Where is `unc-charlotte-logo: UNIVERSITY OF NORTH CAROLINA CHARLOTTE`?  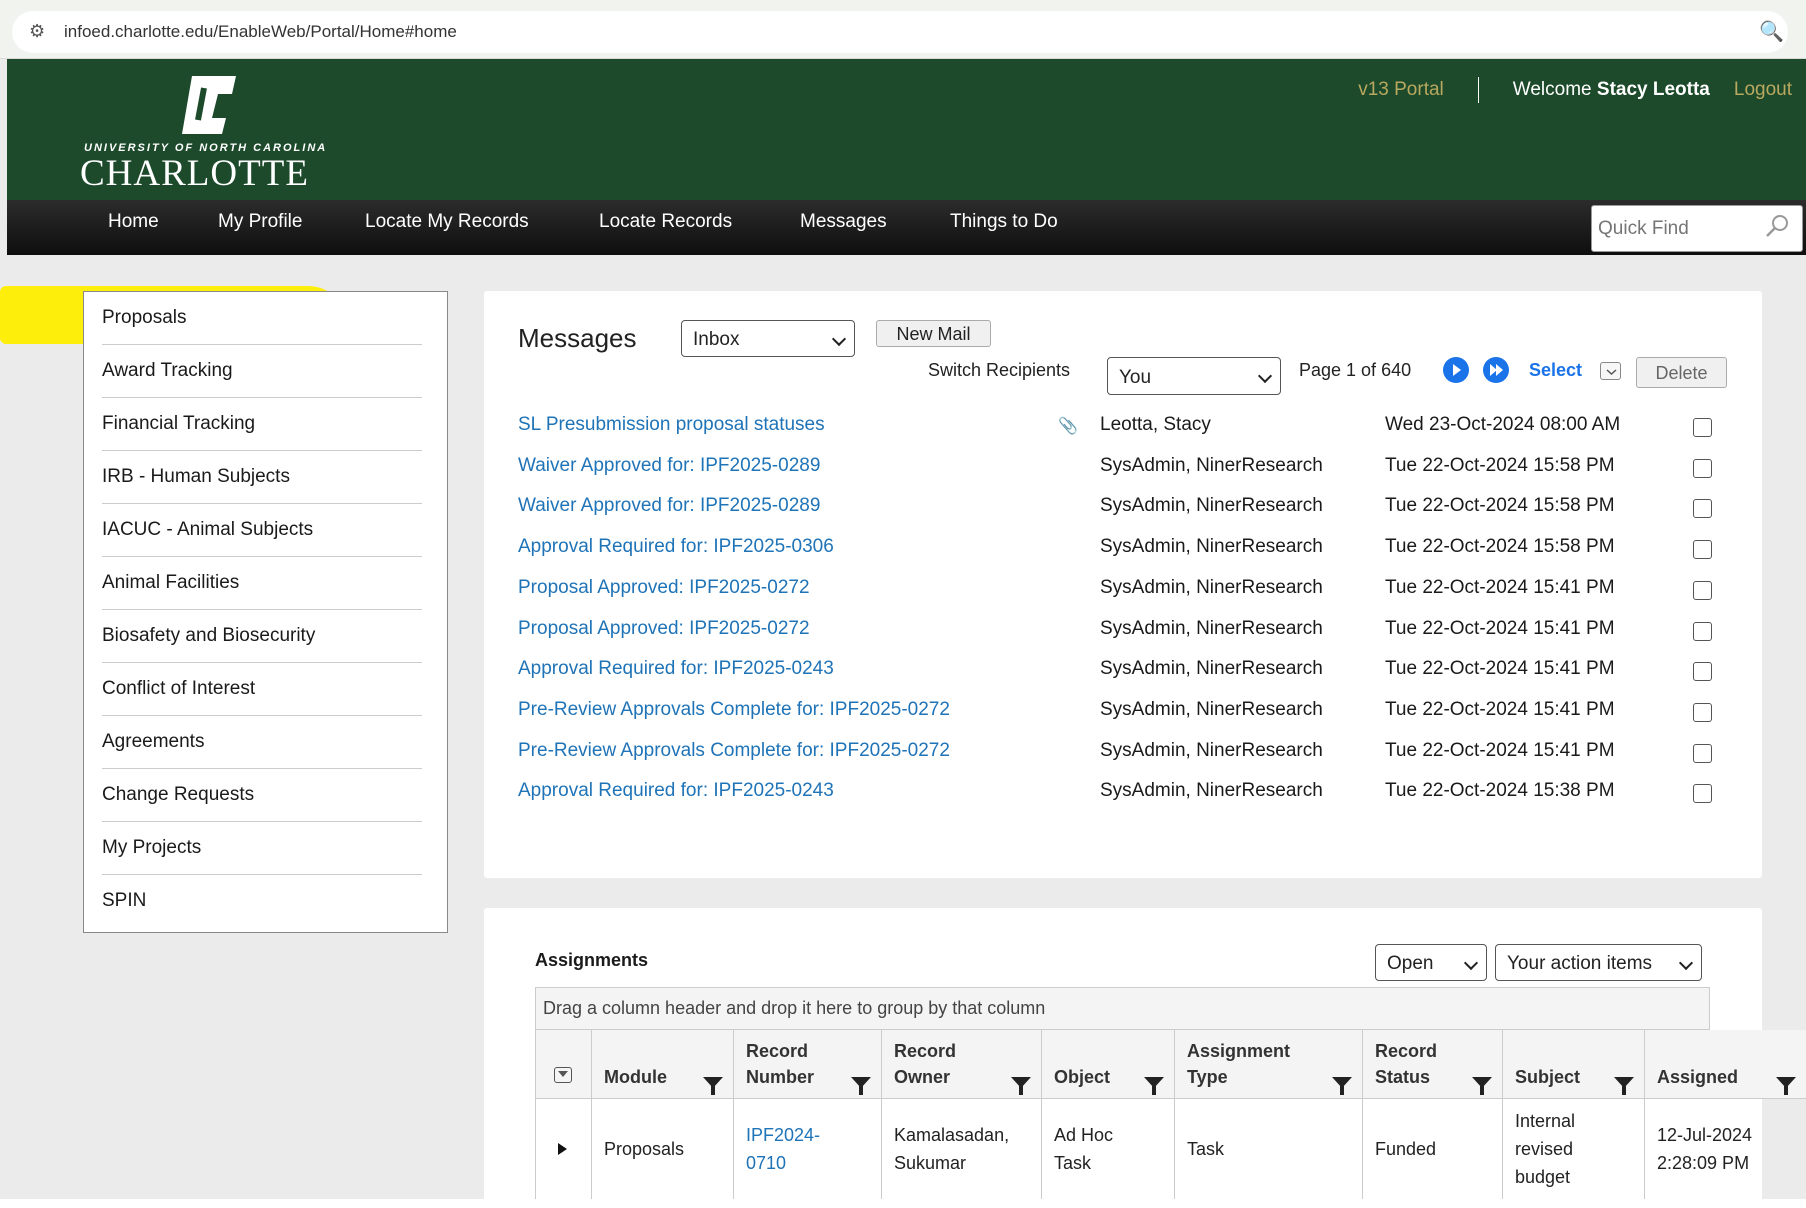
unc-charlotte-logo: UNIVERSITY OF NORTH CAROLINA CHARLOTTE is located at coordinates (210, 134).